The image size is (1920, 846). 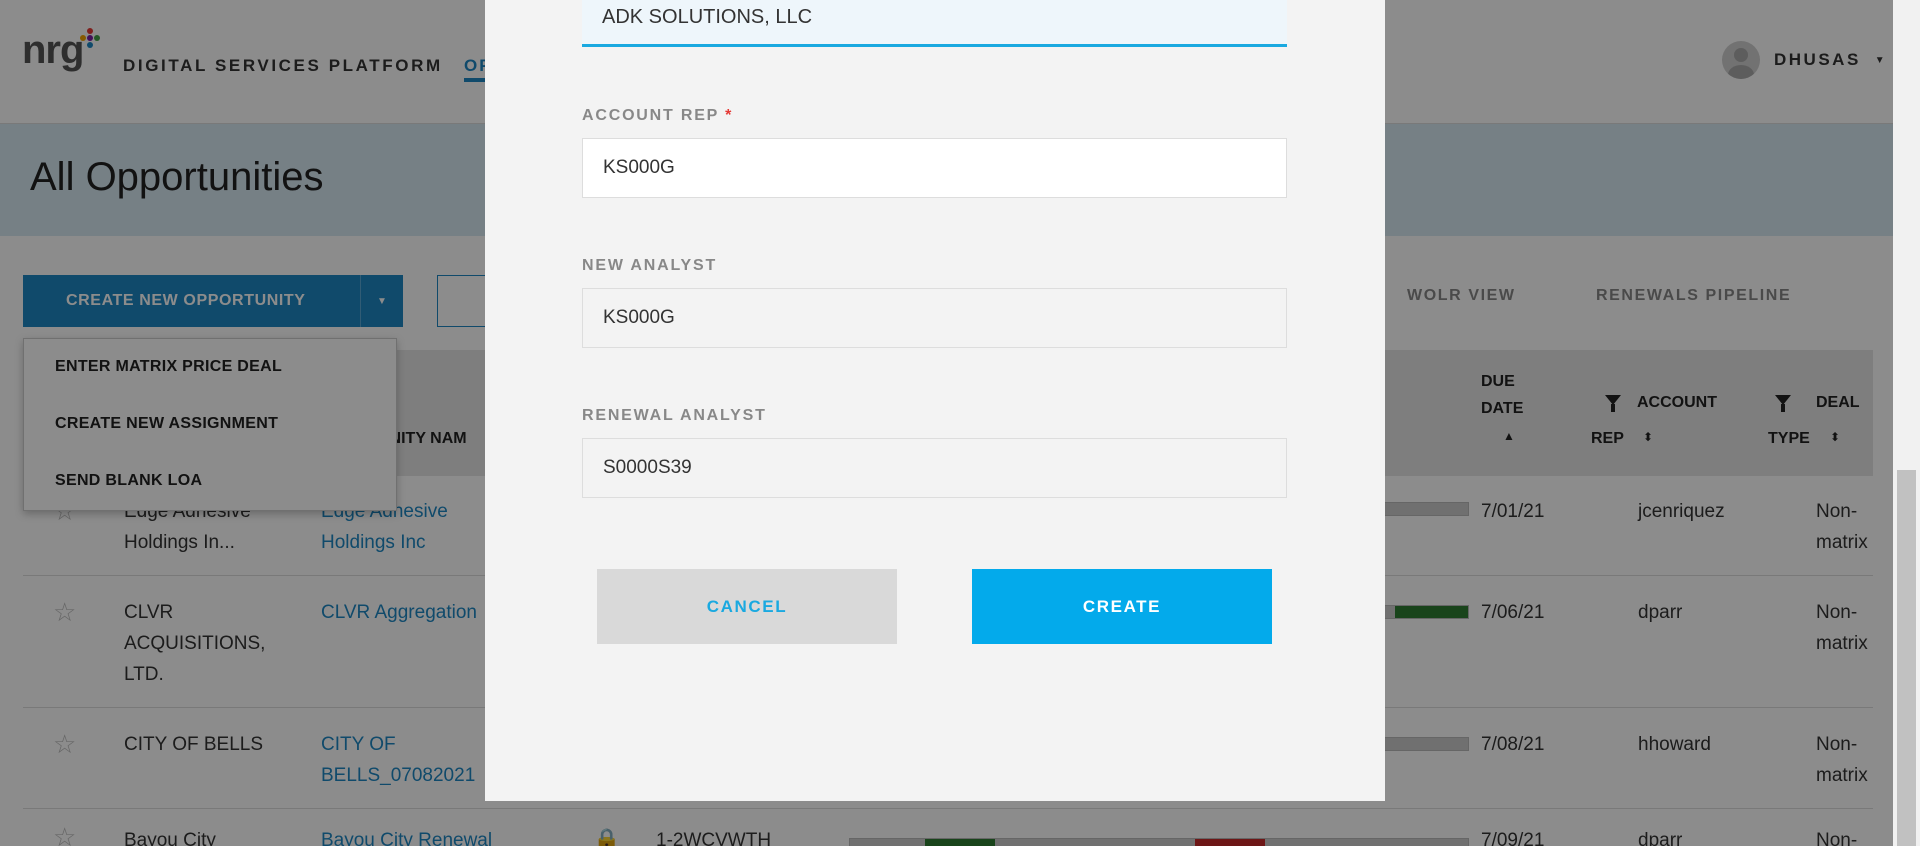 I want to click on account-rep-label: ACCOUNT REP *, so click(x=657, y=116).